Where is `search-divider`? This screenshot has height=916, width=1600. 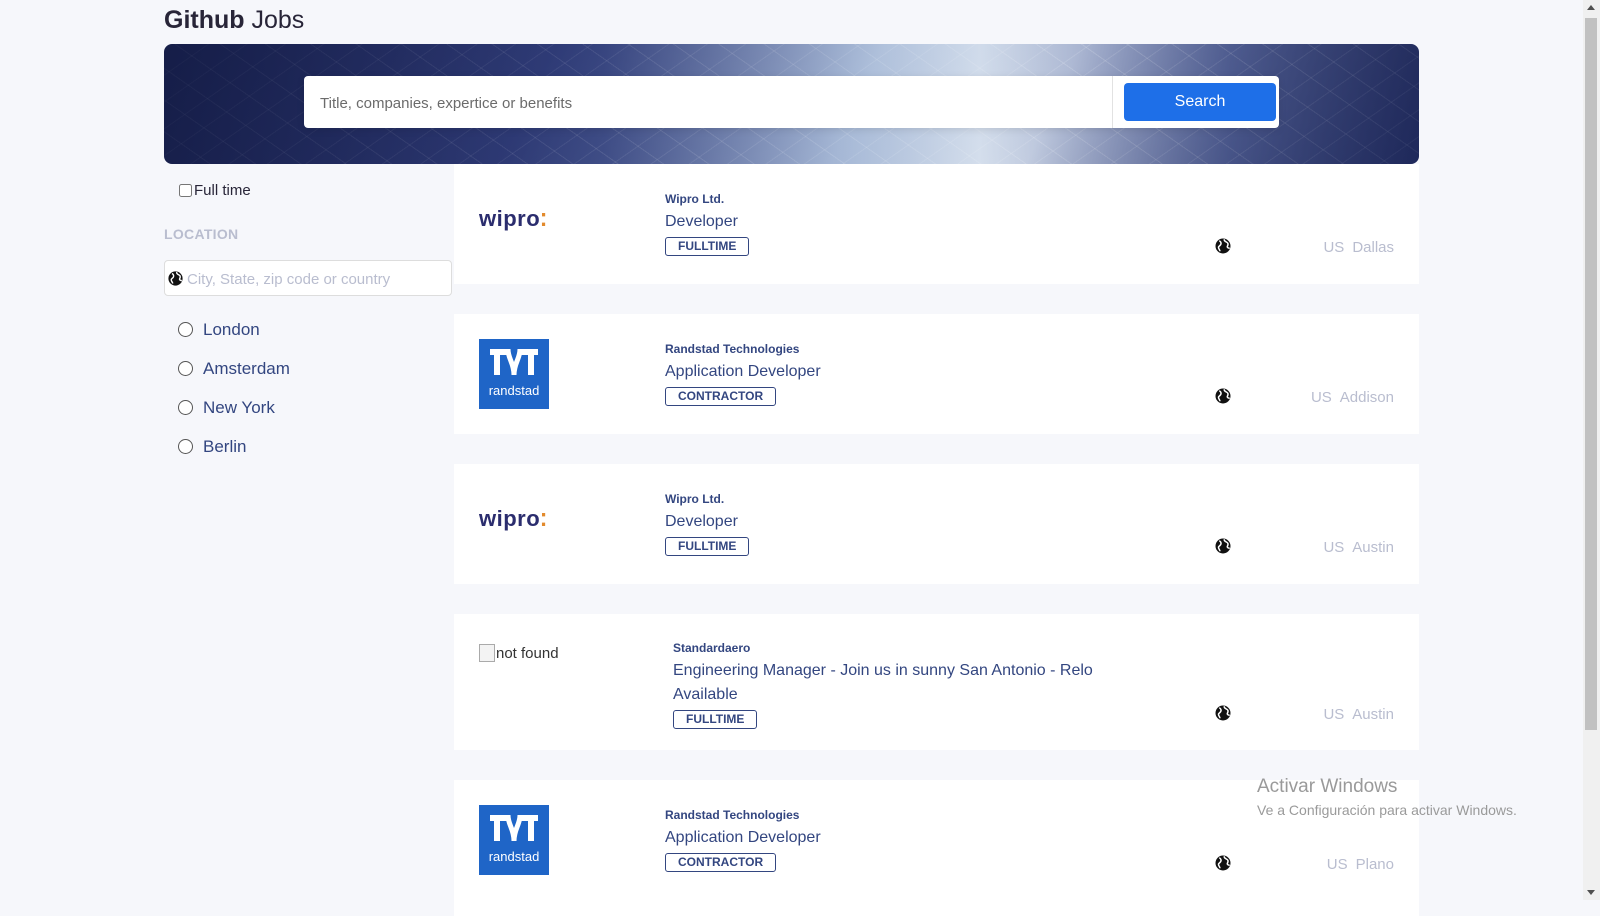
search-divider is located at coordinates (1112, 102).